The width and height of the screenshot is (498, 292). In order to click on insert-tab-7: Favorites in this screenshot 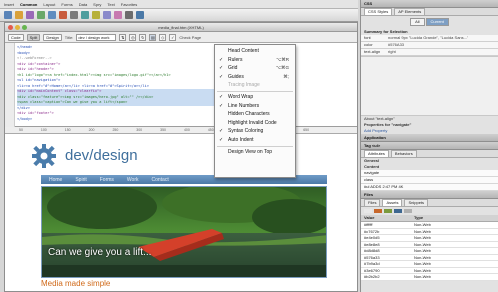, I will do `click(129, 4)`.